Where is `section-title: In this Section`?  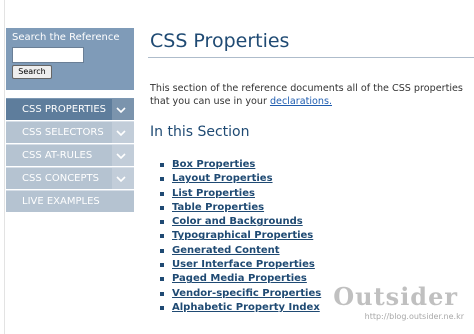
section-title: In this Section is located at coordinates (200, 132).